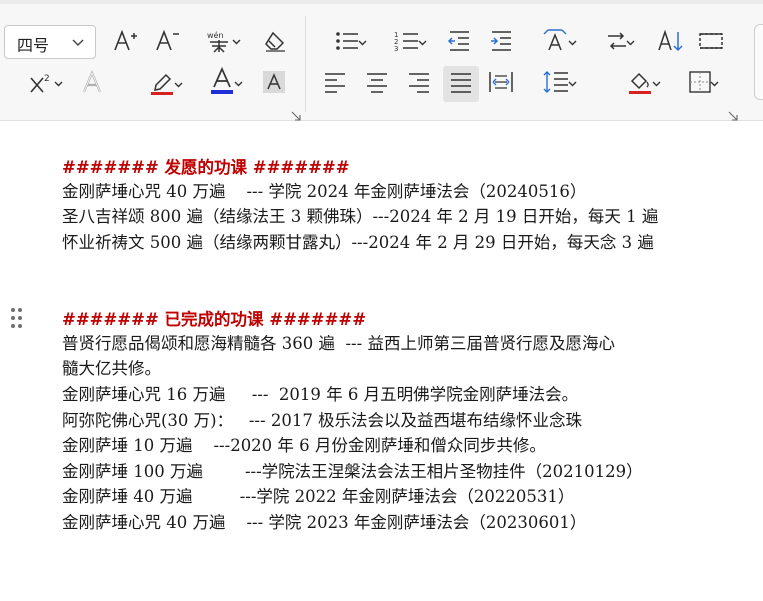  Describe the element at coordinates (338, 343) in the screenshot. I see `text-line: 普贤行愿品偈颂和愿海精髓各 360 遍 --- 益西上师第三届普贤行愿及愿海心` at that location.